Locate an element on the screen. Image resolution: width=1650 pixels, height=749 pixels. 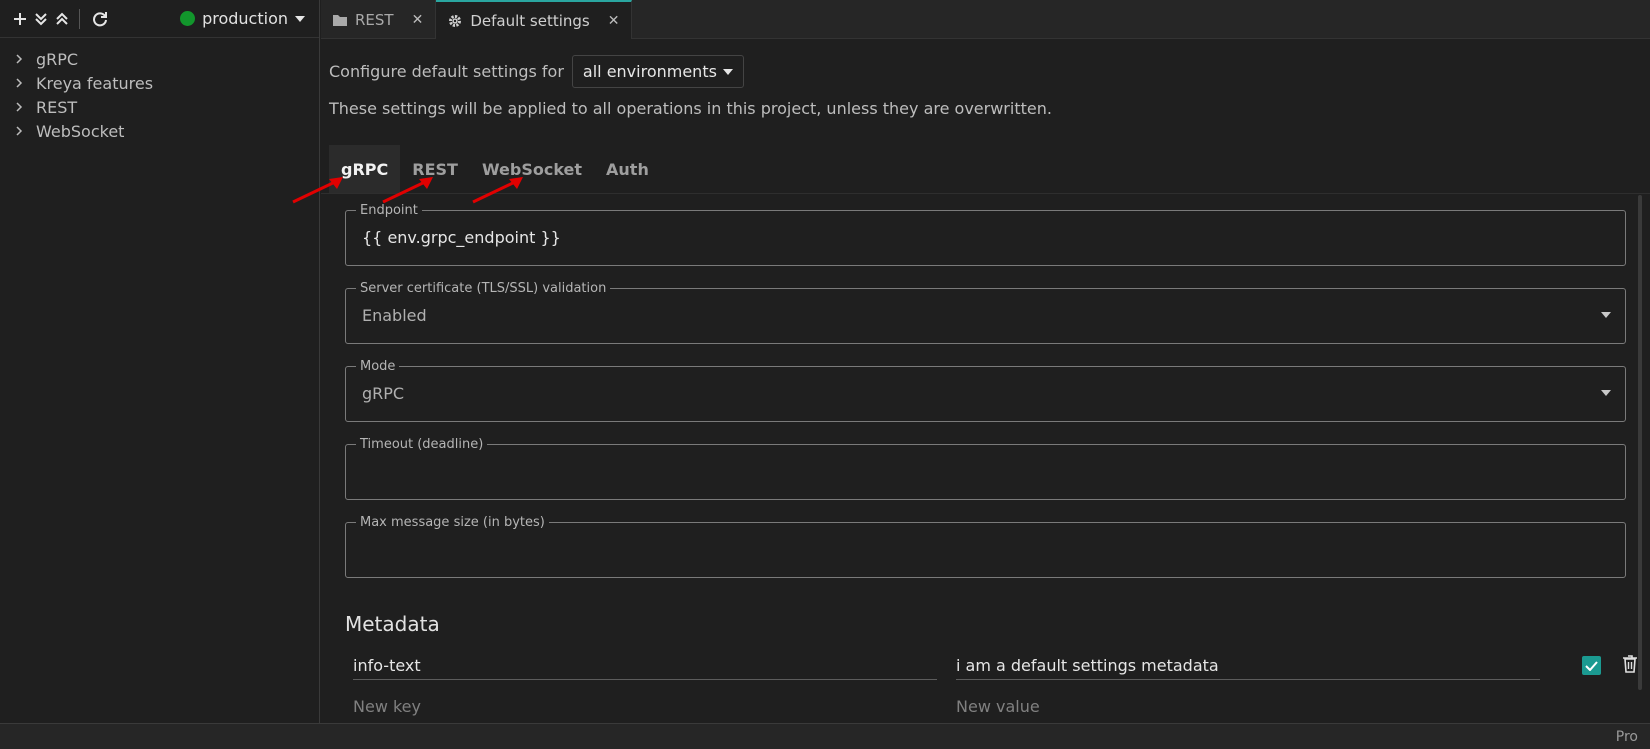
tls-validation-value: Enabled is located at coordinates (394, 315).